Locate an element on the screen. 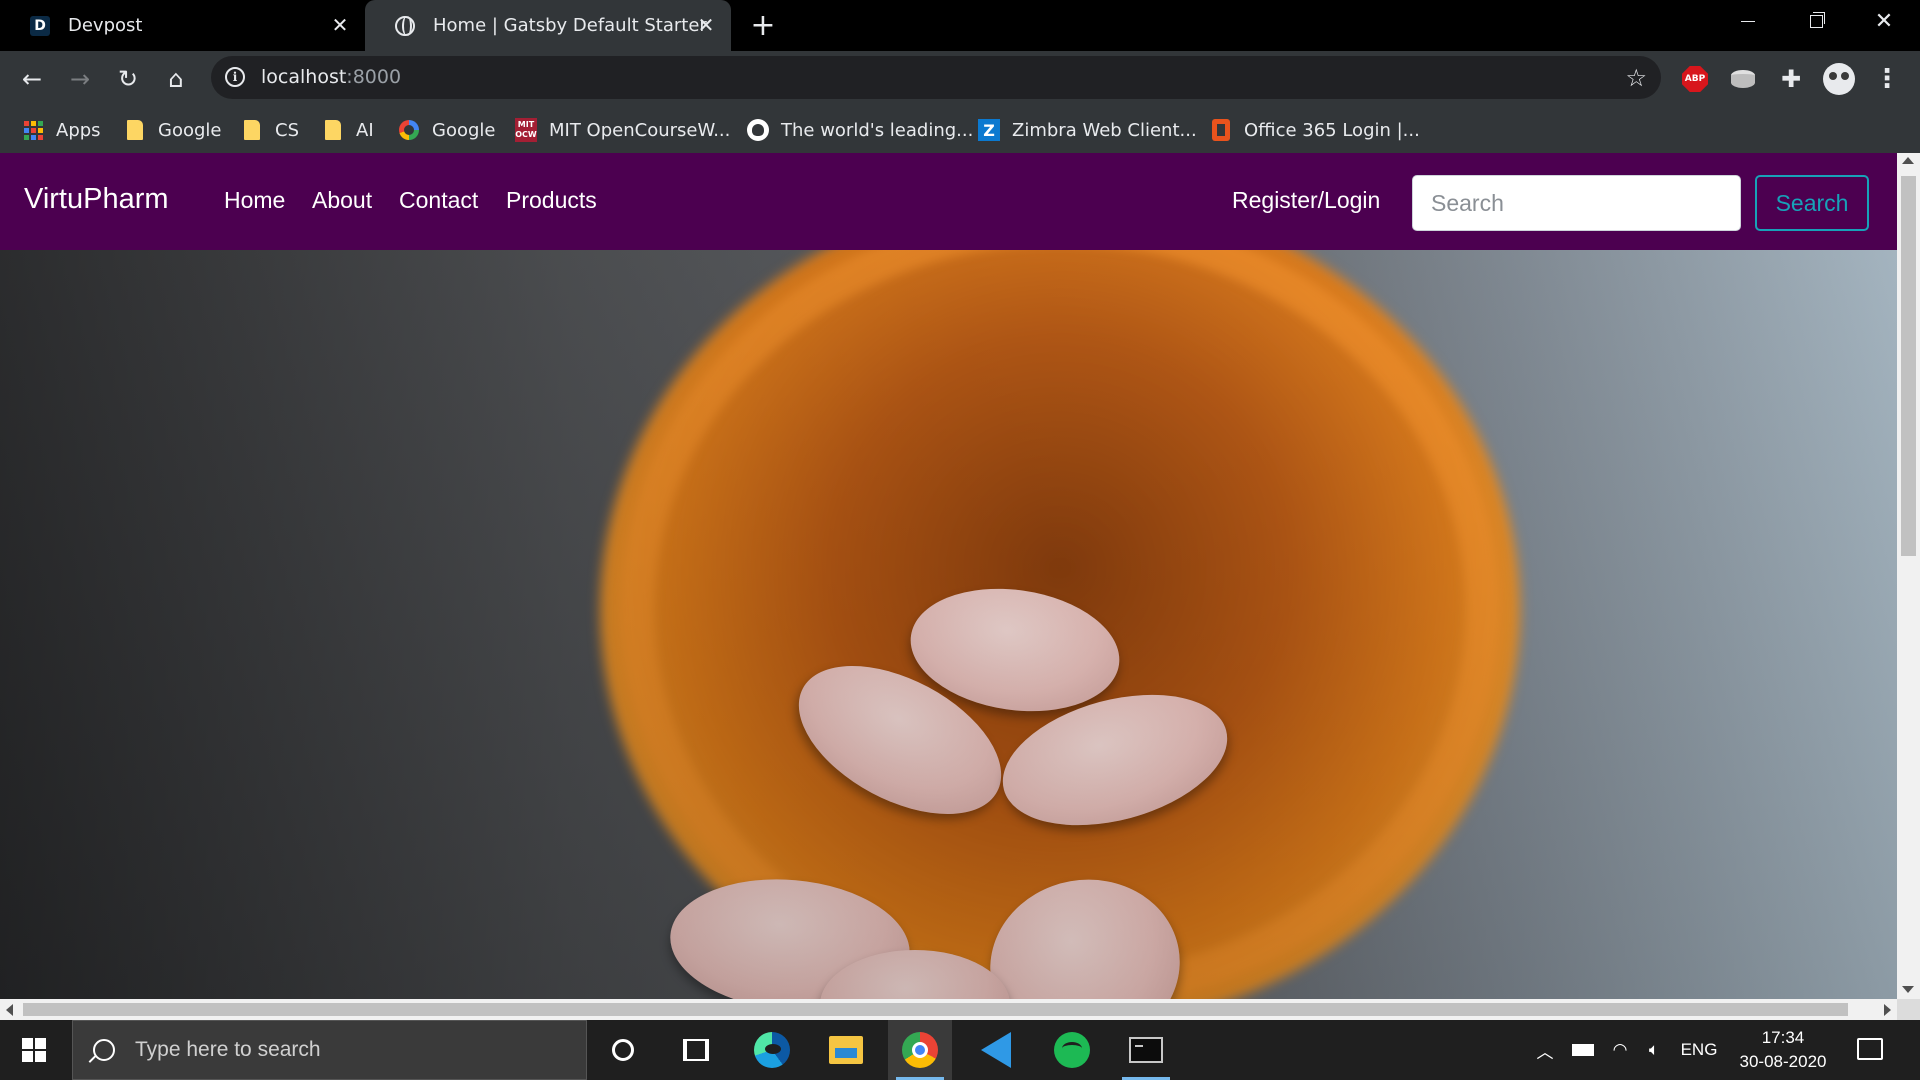 This screenshot has height=1080, width=1920. minimize-icon is located at coordinates (1748, 21).